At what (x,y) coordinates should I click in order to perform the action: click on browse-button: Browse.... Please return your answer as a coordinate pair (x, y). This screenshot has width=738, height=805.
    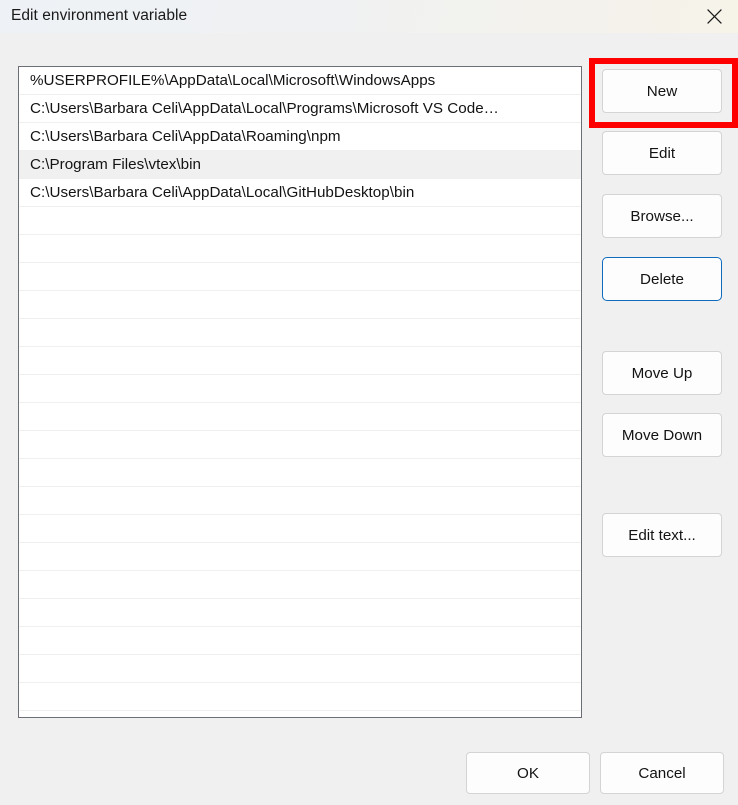
    Looking at the image, I should click on (662, 216).